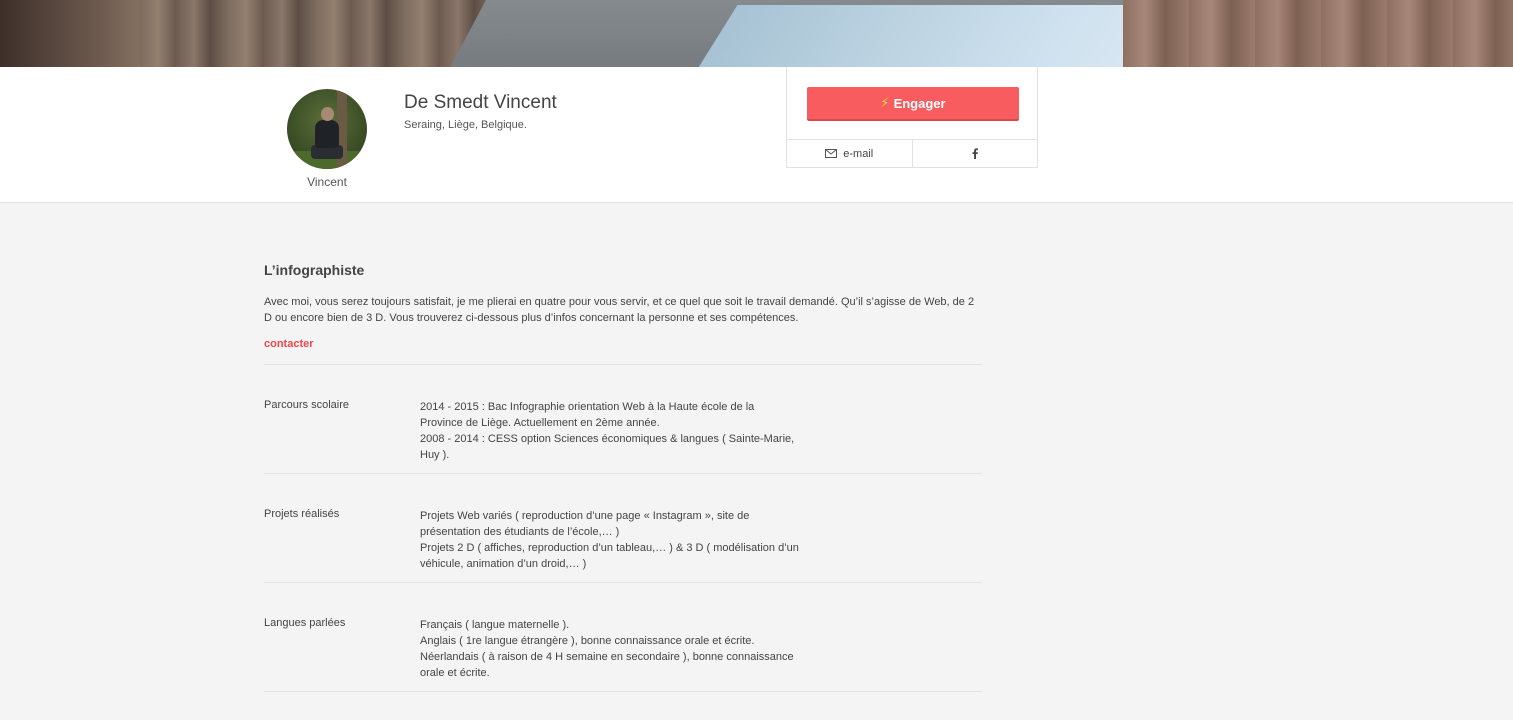  I want to click on social-row: e-mail, so click(912, 153).